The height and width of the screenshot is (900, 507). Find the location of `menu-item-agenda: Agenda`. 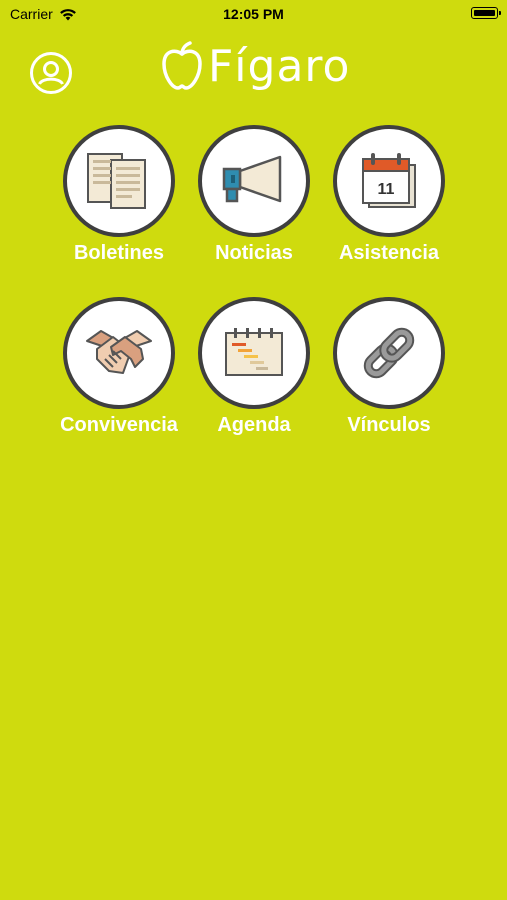

menu-item-agenda: Agenda is located at coordinates (254, 367).